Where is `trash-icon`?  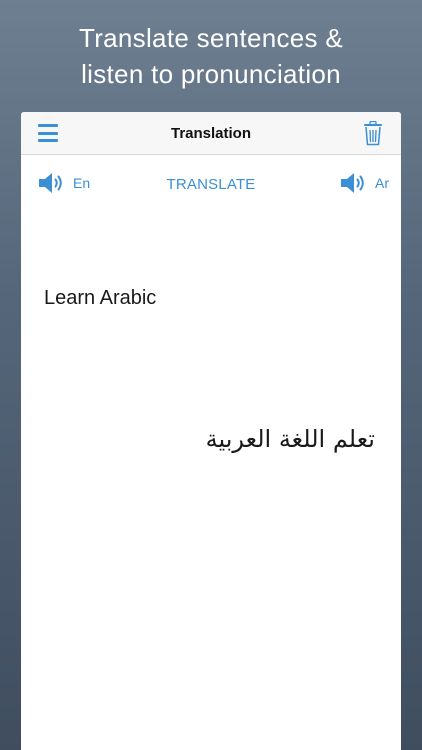
trash-icon is located at coordinates (373, 133).